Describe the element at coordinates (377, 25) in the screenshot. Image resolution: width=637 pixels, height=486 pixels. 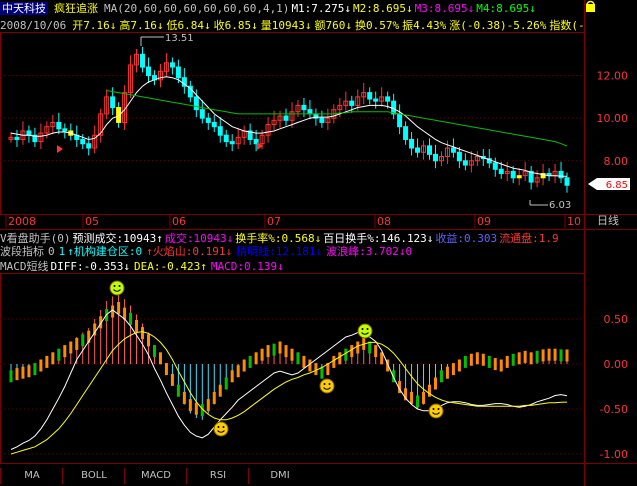
I see `turnover-value: 换0.57%` at that location.